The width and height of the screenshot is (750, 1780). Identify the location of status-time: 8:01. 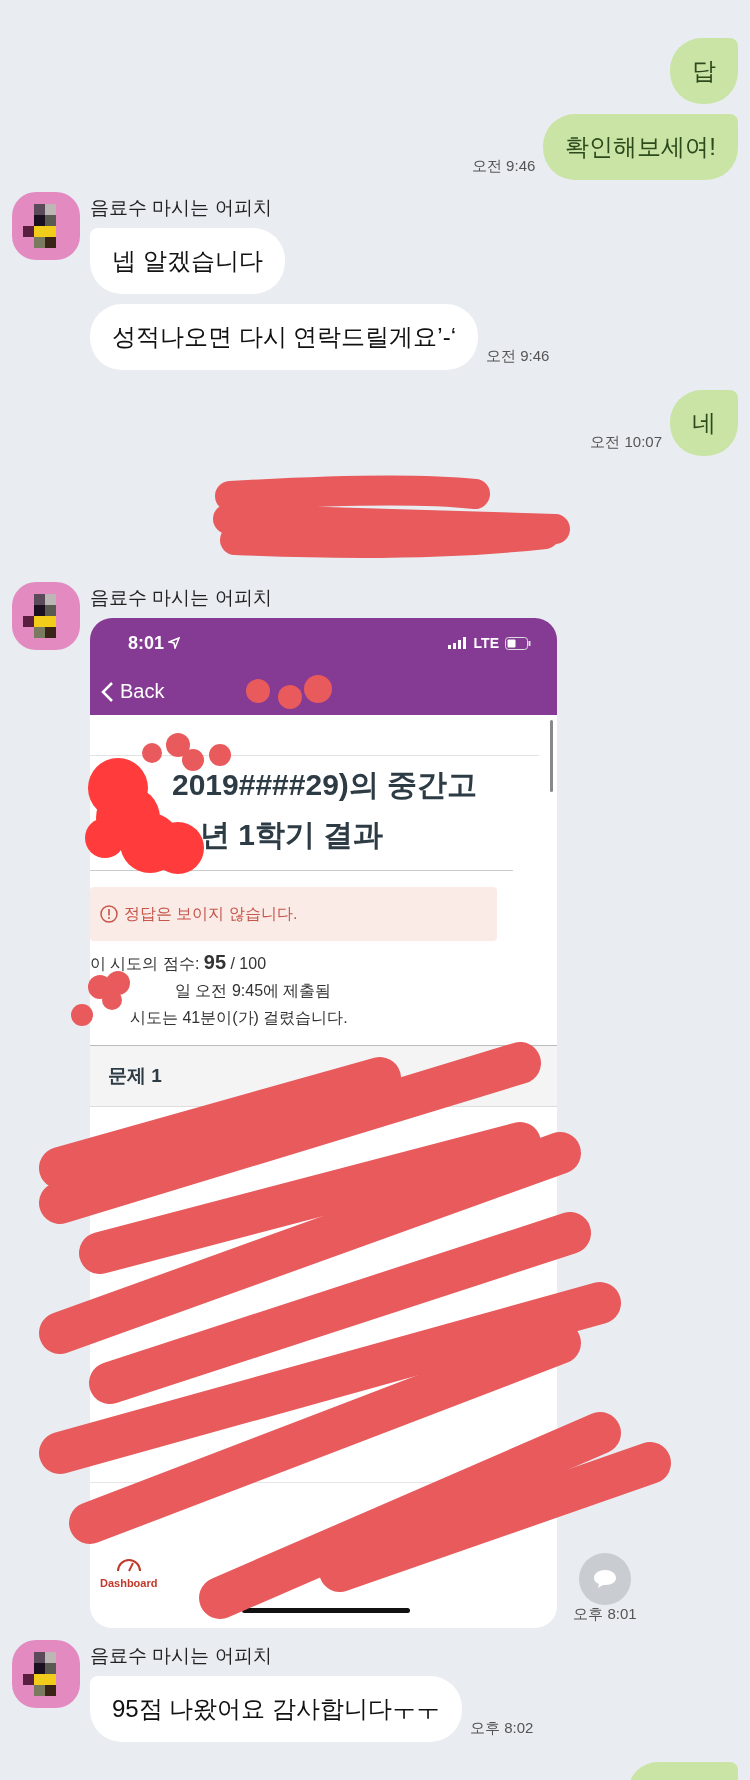
(146, 643).